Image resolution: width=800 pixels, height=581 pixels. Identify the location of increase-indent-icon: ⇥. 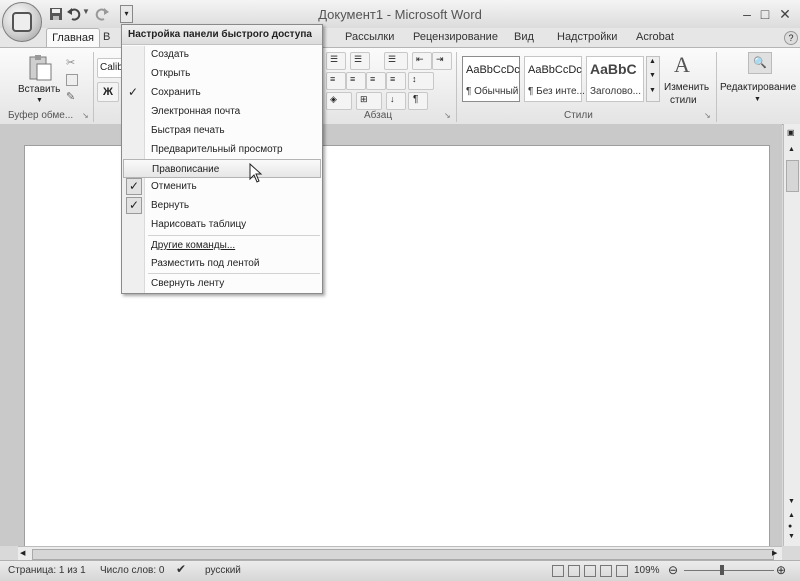
(440, 59).